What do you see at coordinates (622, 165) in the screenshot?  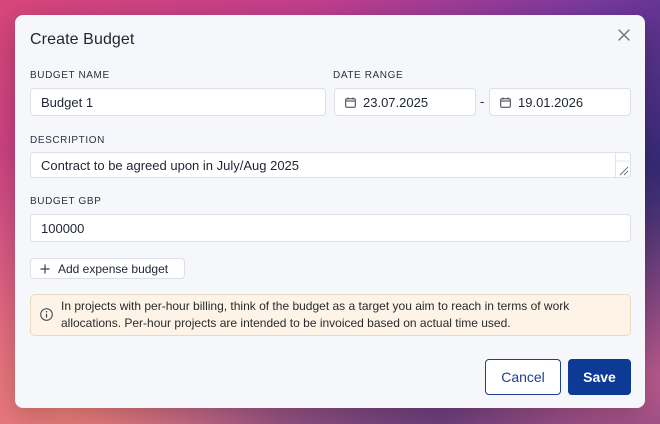 I see `textarea-resize-handle` at bounding box center [622, 165].